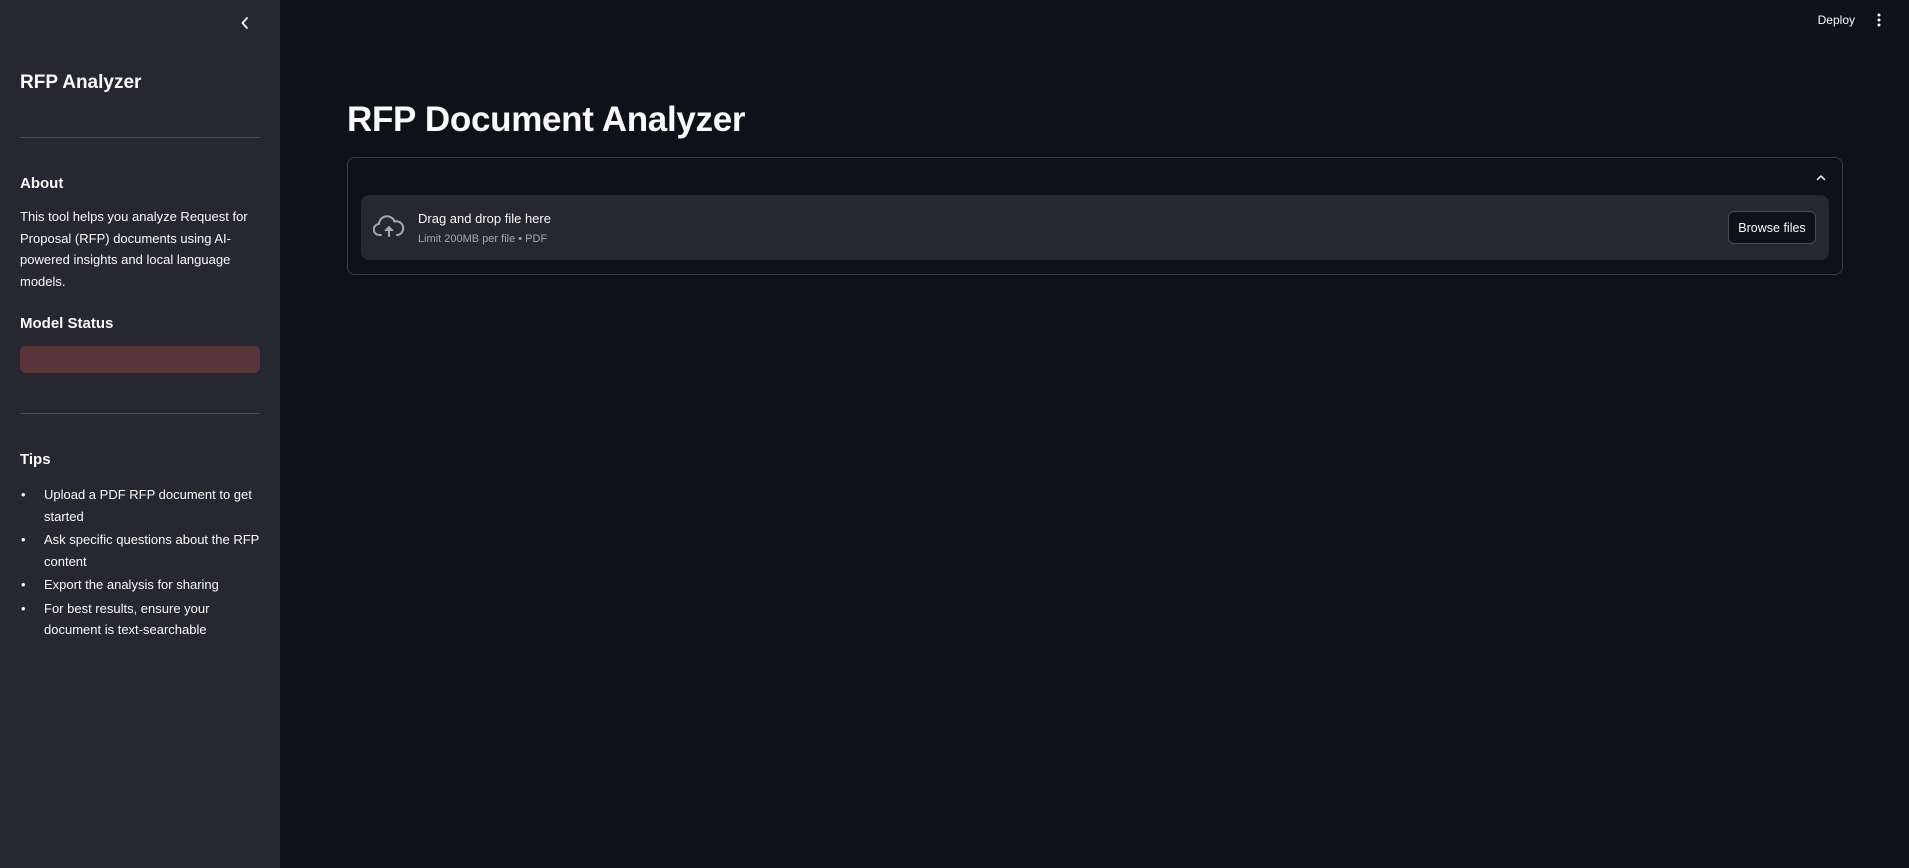 The width and height of the screenshot is (1909, 868). I want to click on chevron-left-icon, so click(244, 23).